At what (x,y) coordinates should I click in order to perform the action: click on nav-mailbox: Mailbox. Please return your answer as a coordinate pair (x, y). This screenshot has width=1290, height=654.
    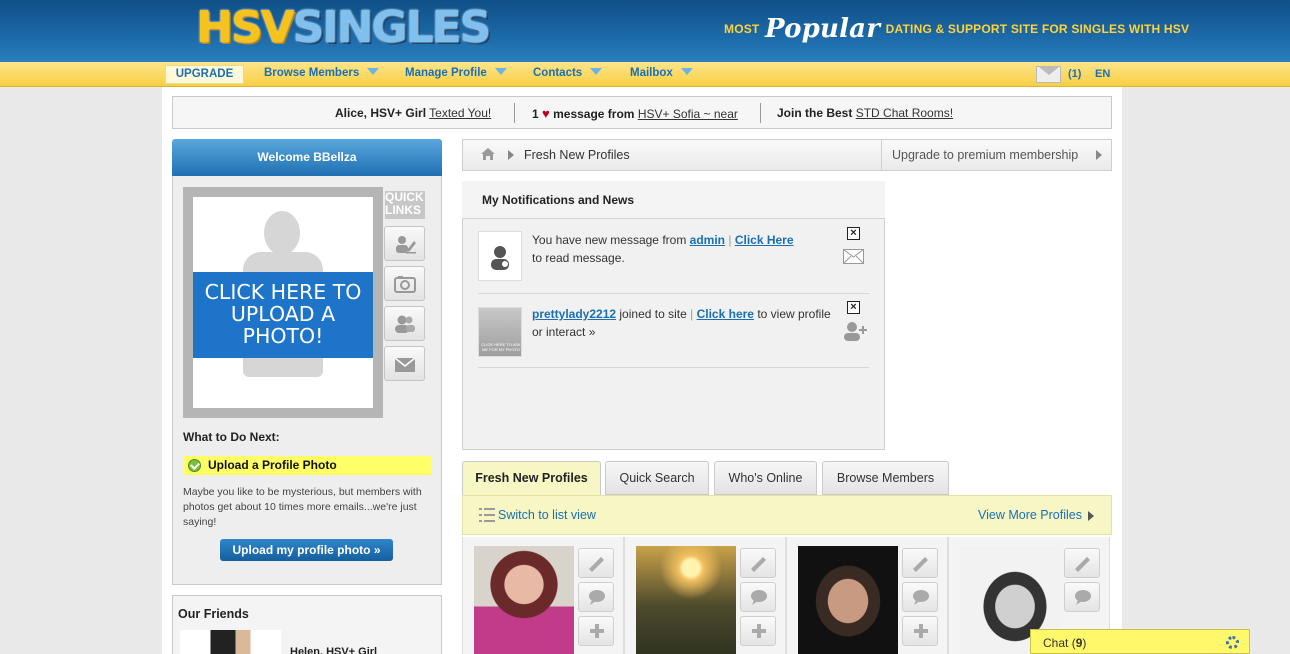
    Looking at the image, I should click on (661, 73).